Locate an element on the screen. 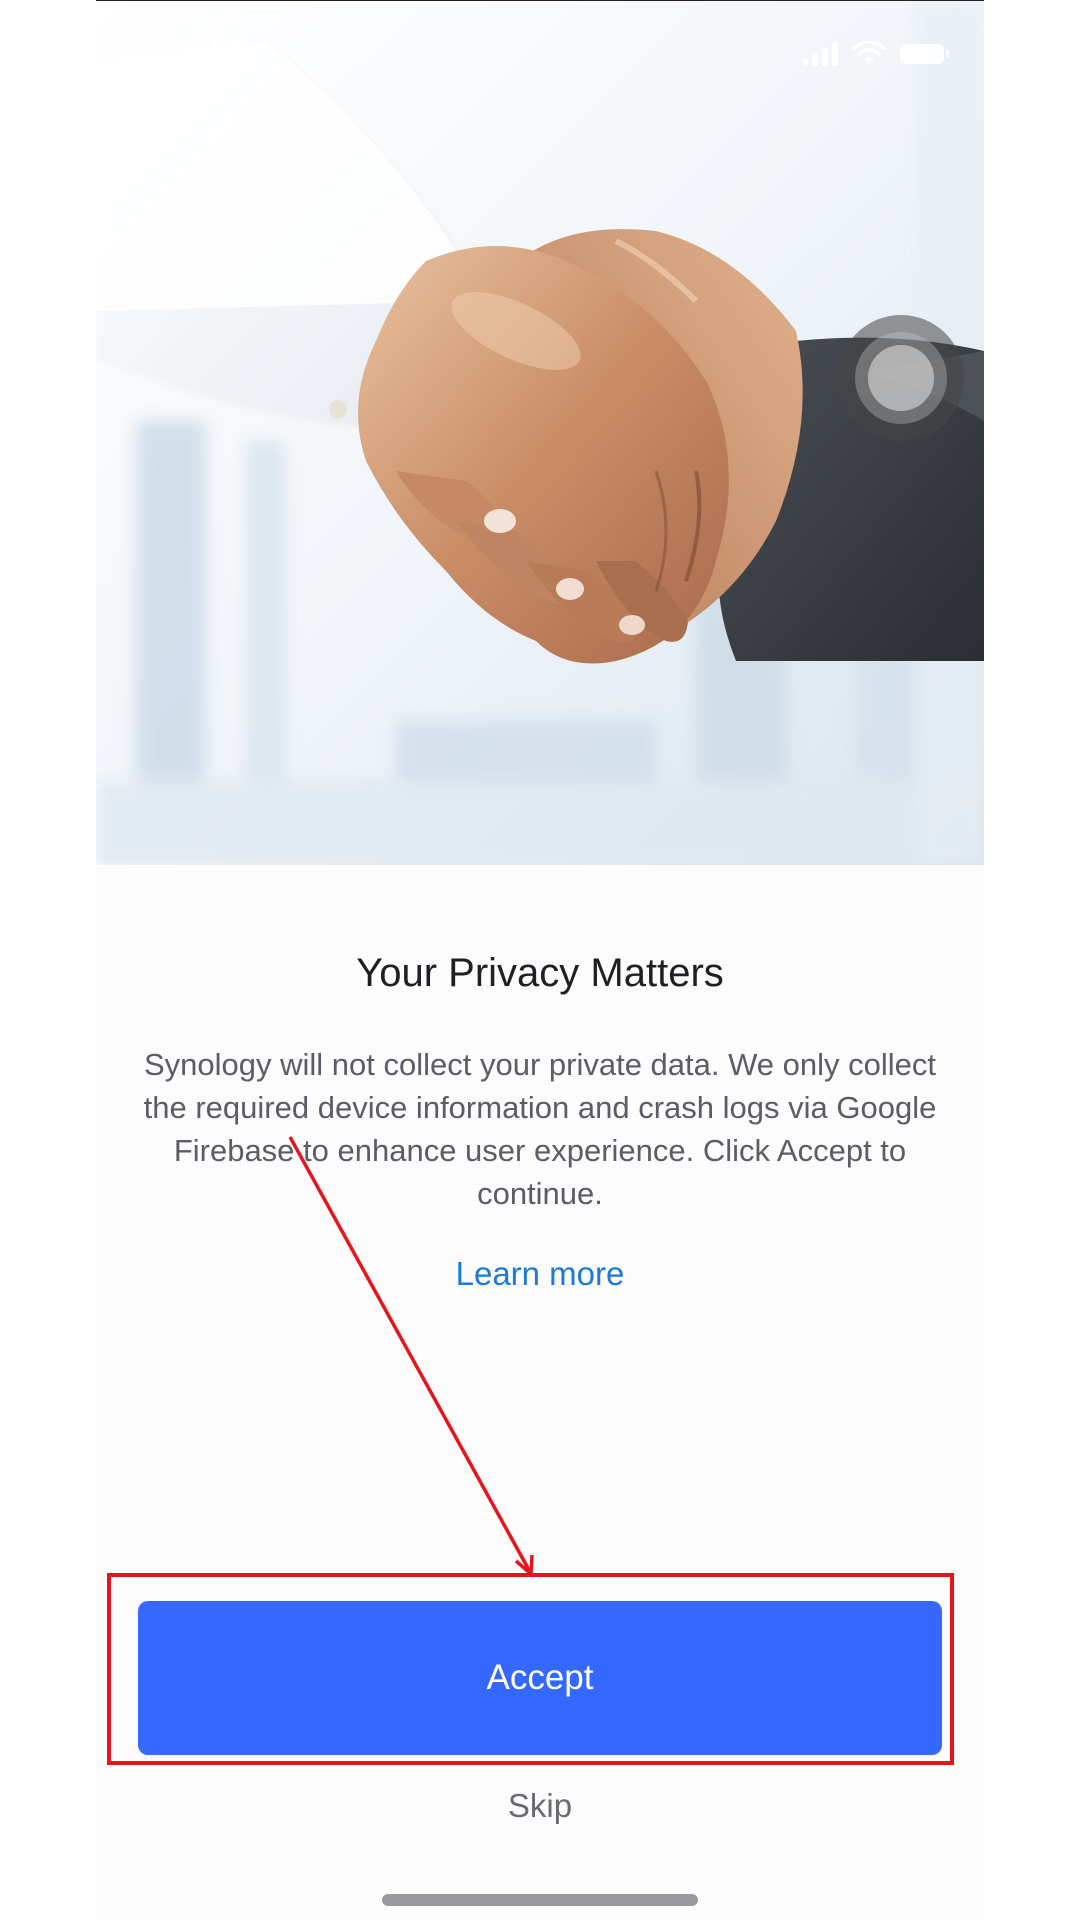 The image size is (1080, 1920). page-title: Your Privacy Matters is located at coordinates (540, 973).